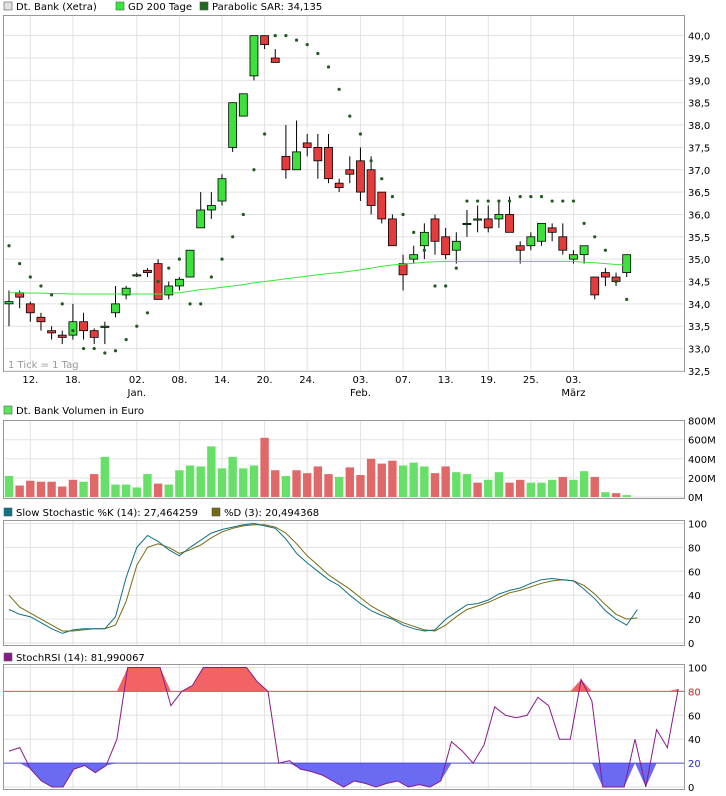 The image size is (726, 796). I want to click on stochastic-ytick-label: 0, so click(691, 644).